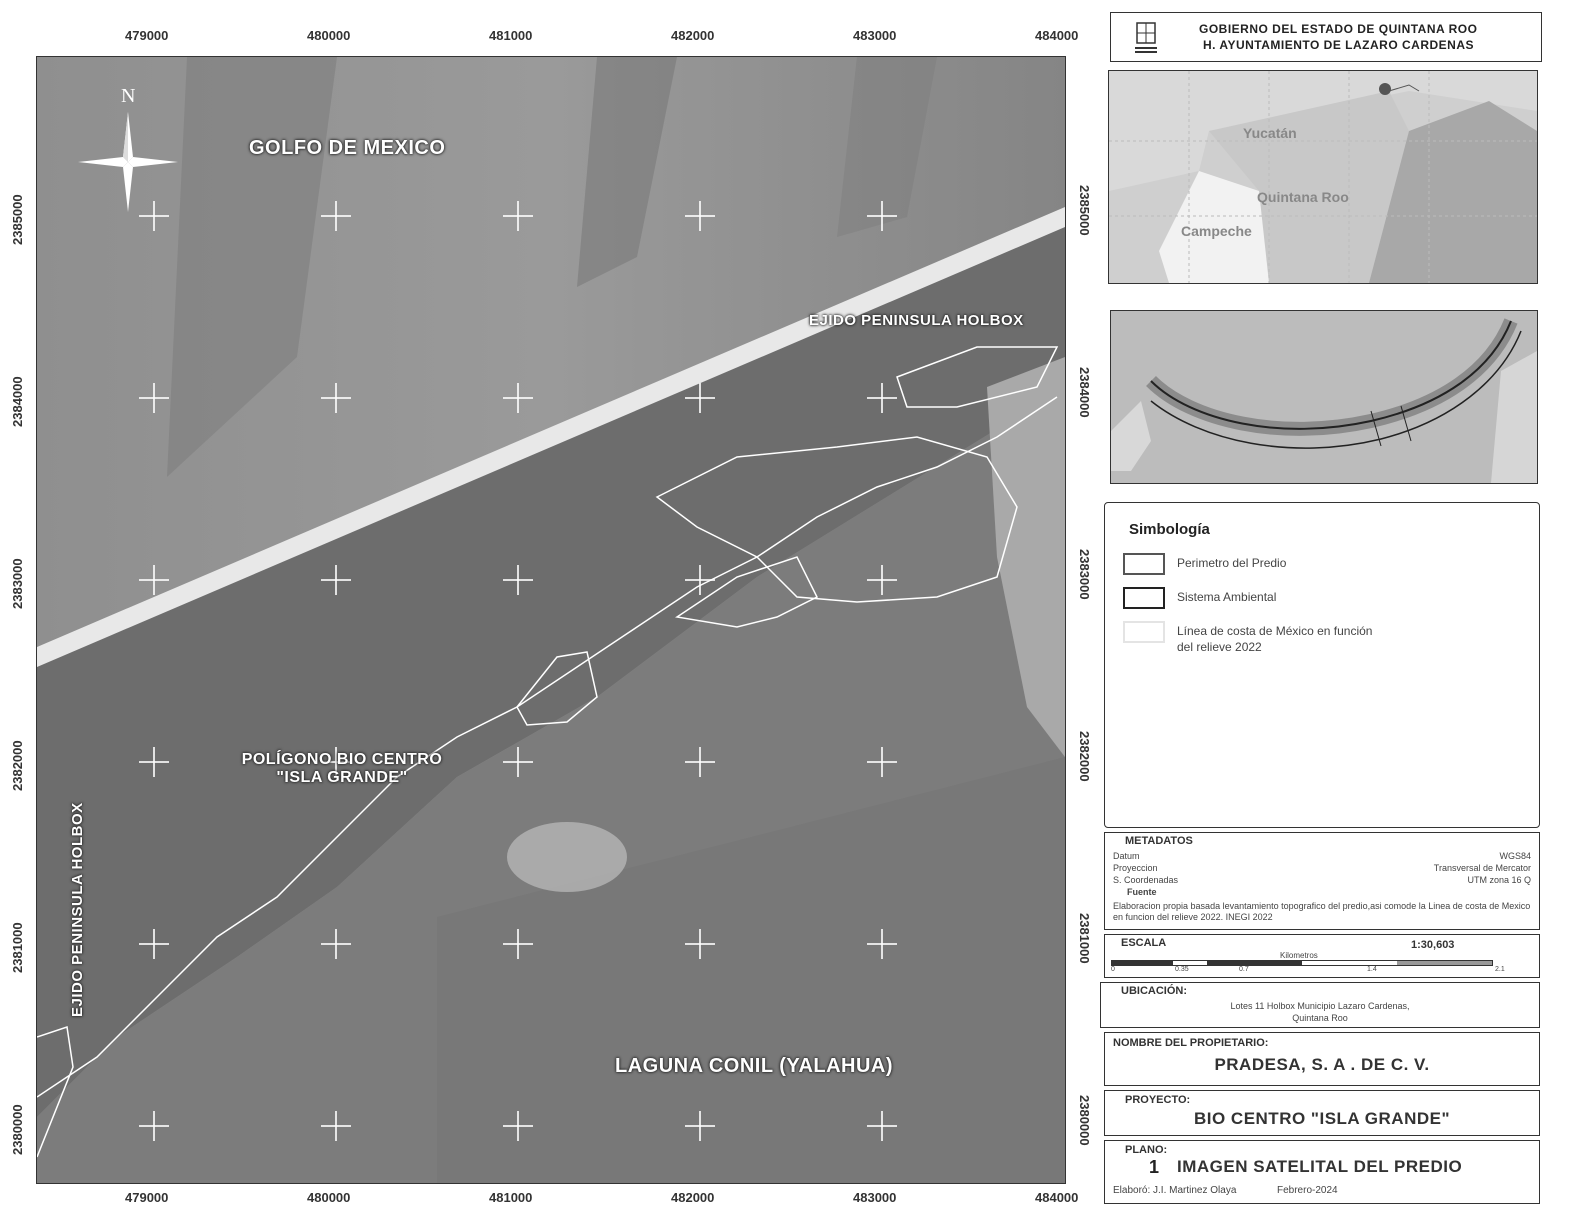 This screenshot has width=1575, height=1224. What do you see at coordinates (1232, 563) in the screenshot?
I see `legend-label: Perimetro del Predio` at bounding box center [1232, 563].